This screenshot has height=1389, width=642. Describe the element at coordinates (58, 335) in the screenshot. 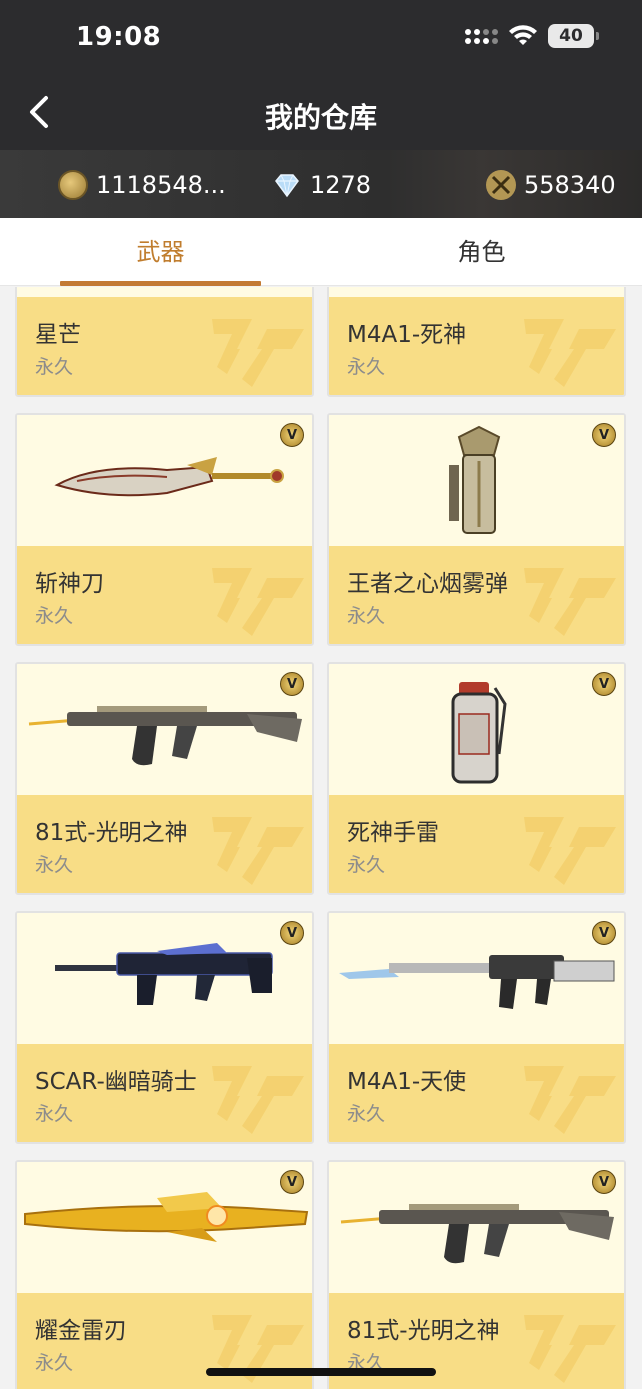

I see `item-name: 星芒` at that location.